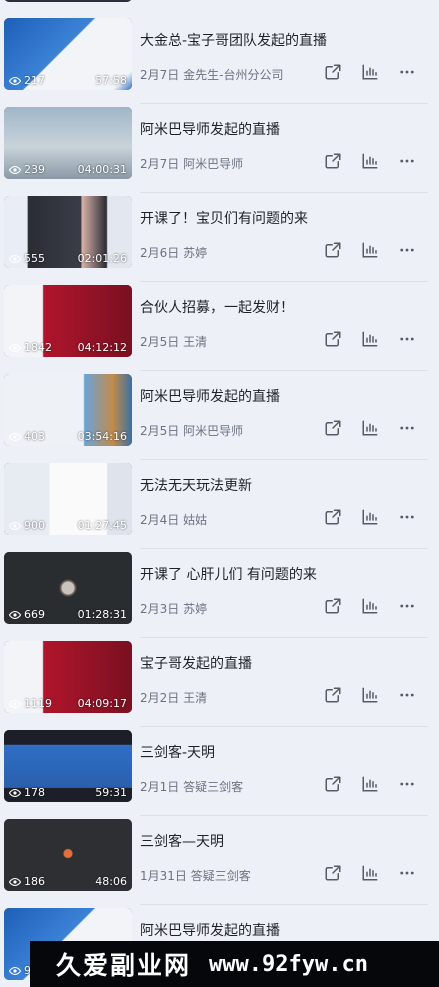 Image resolution: width=439 pixels, height=987 pixels. Describe the element at coordinates (177, 752) in the screenshot. I see `replay-title: 三剑客-天明` at that location.